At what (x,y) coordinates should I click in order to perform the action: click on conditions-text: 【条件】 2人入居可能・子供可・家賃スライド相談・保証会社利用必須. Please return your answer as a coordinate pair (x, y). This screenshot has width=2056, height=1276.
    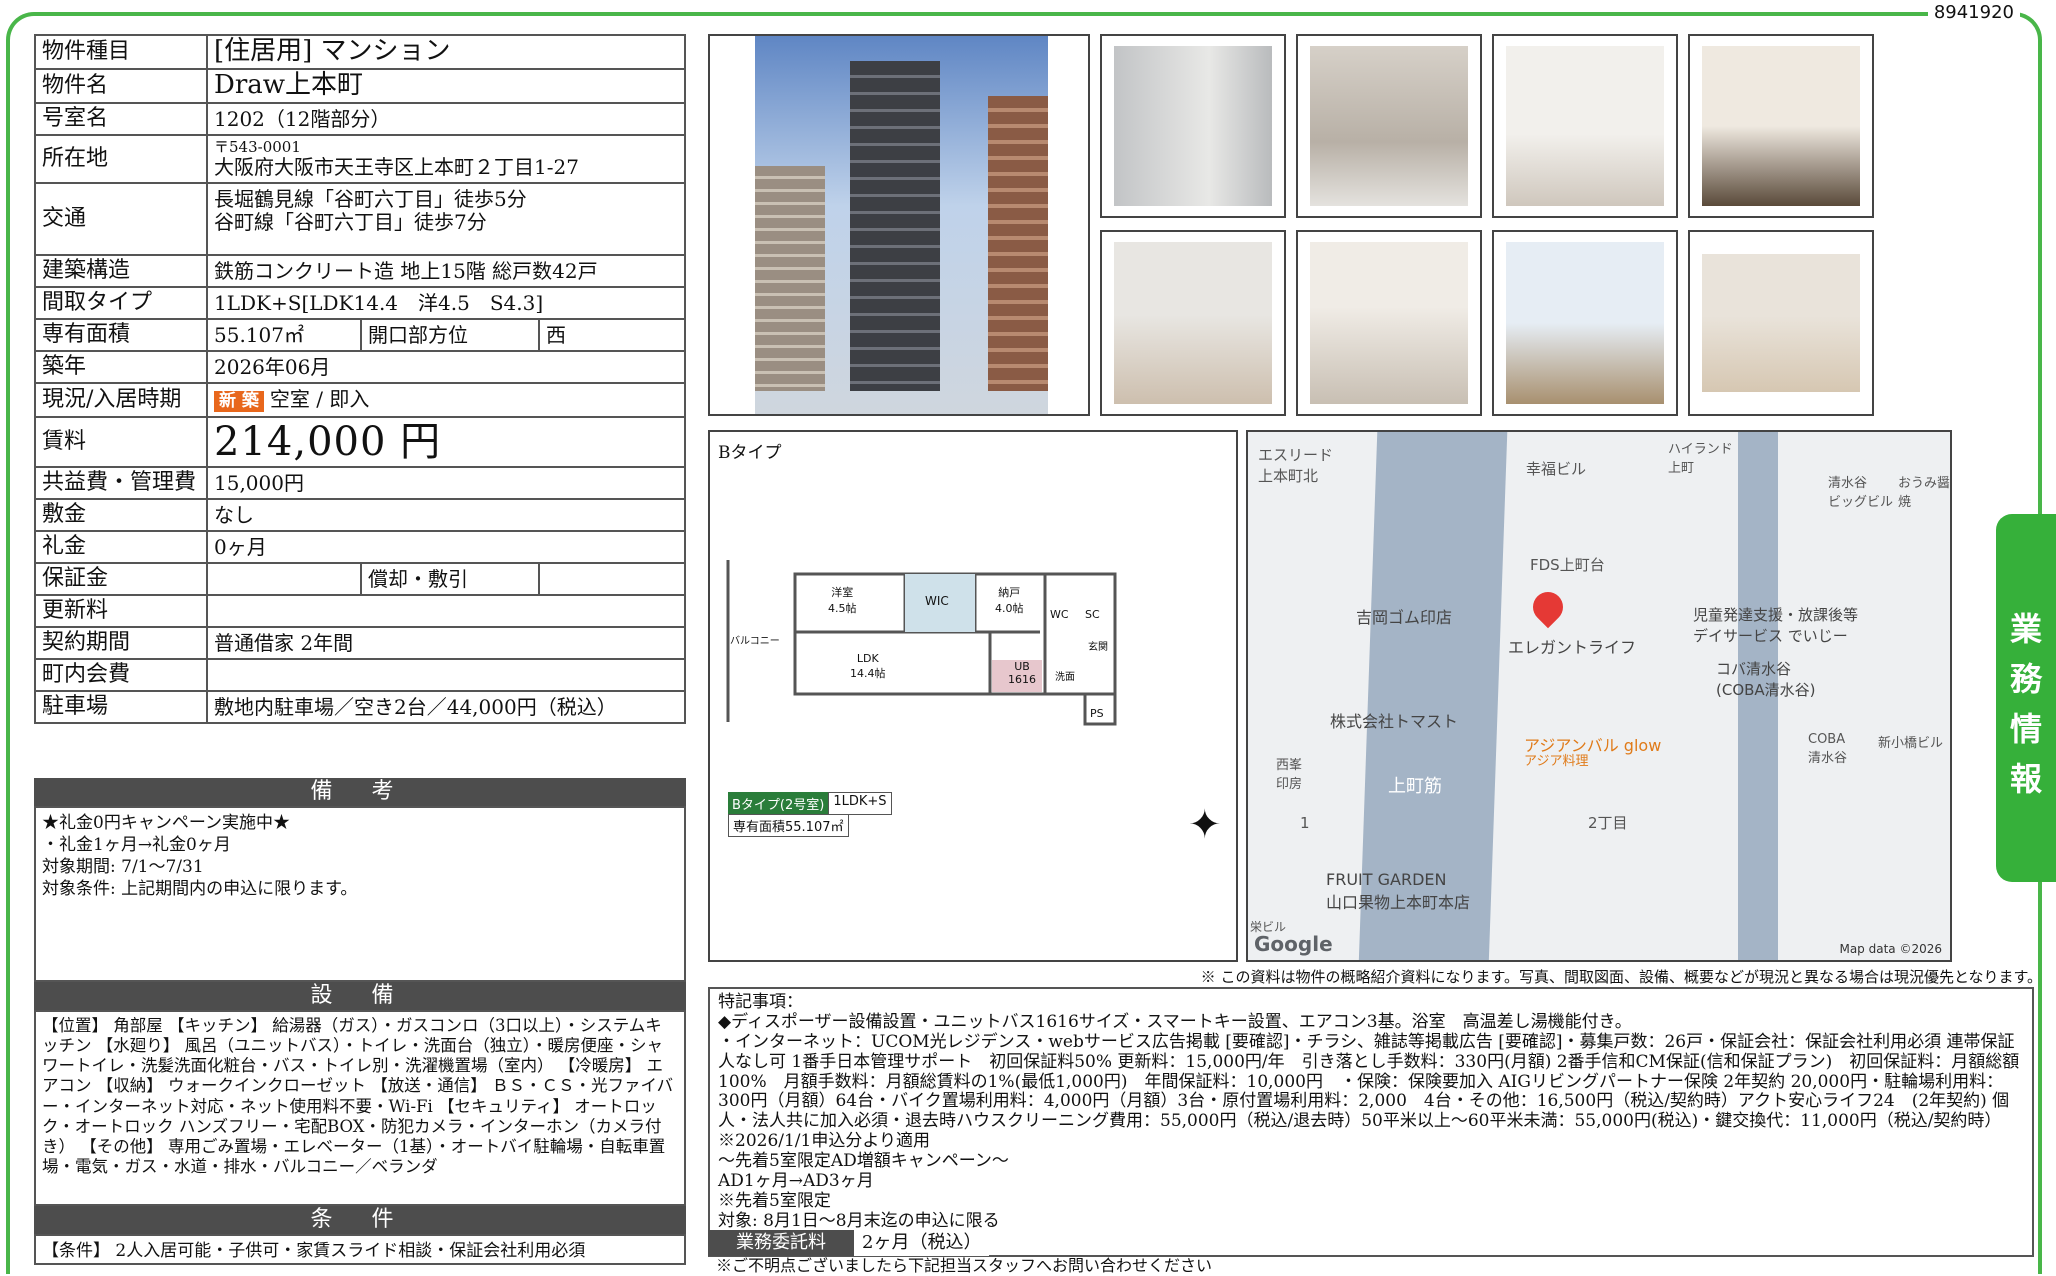
    Looking at the image, I should click on (360, 1249).